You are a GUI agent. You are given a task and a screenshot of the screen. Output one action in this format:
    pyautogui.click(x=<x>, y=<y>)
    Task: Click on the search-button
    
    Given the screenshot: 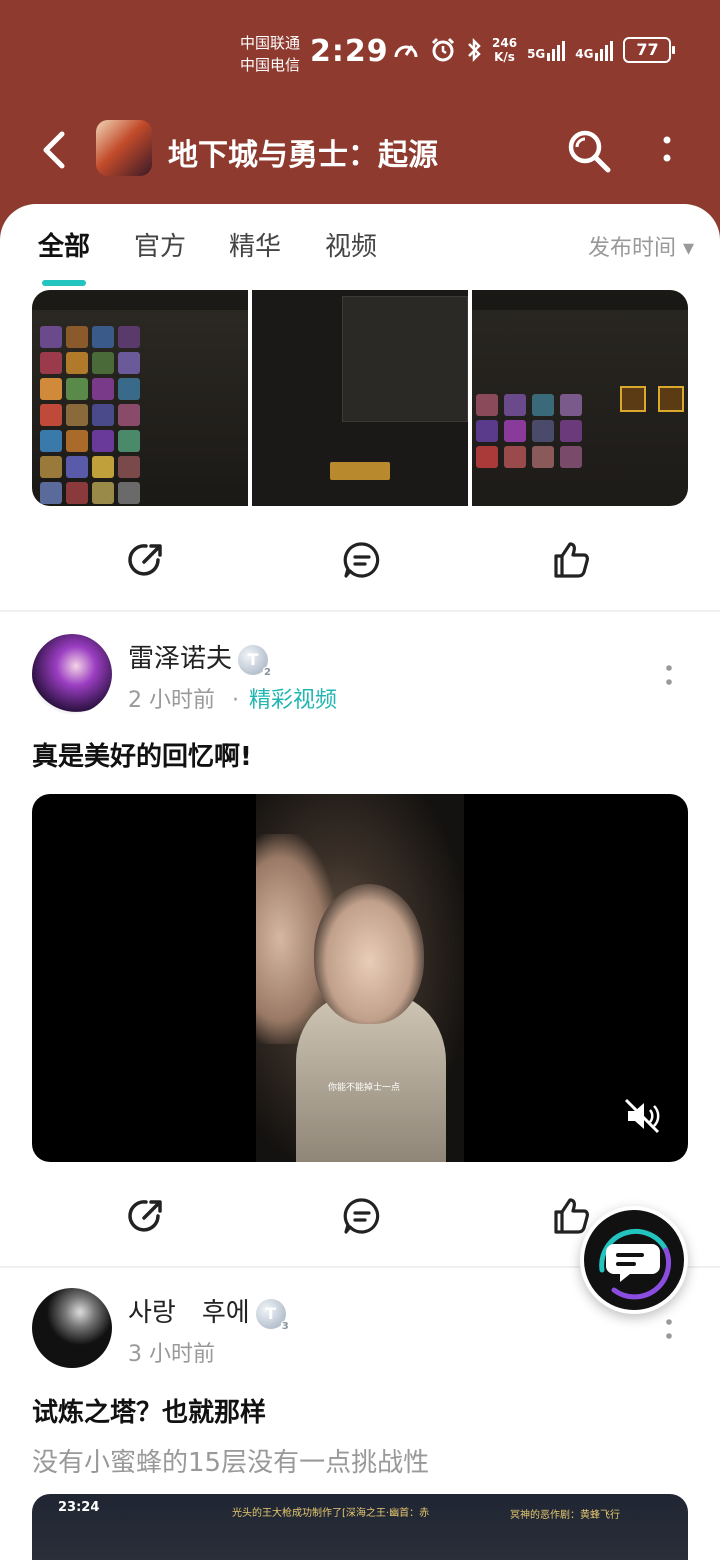 What is the action you would take?
    pyautogui.click(x=589, y=151)
    